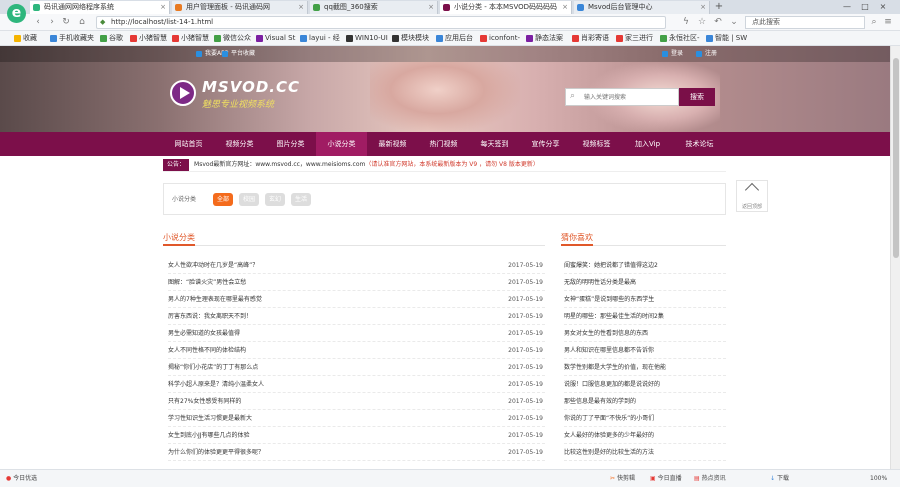  Describe the element at coordinates (642, 7) in the screenshot. I see `tab-5: Msvod后台管理中心 ×` at that location.